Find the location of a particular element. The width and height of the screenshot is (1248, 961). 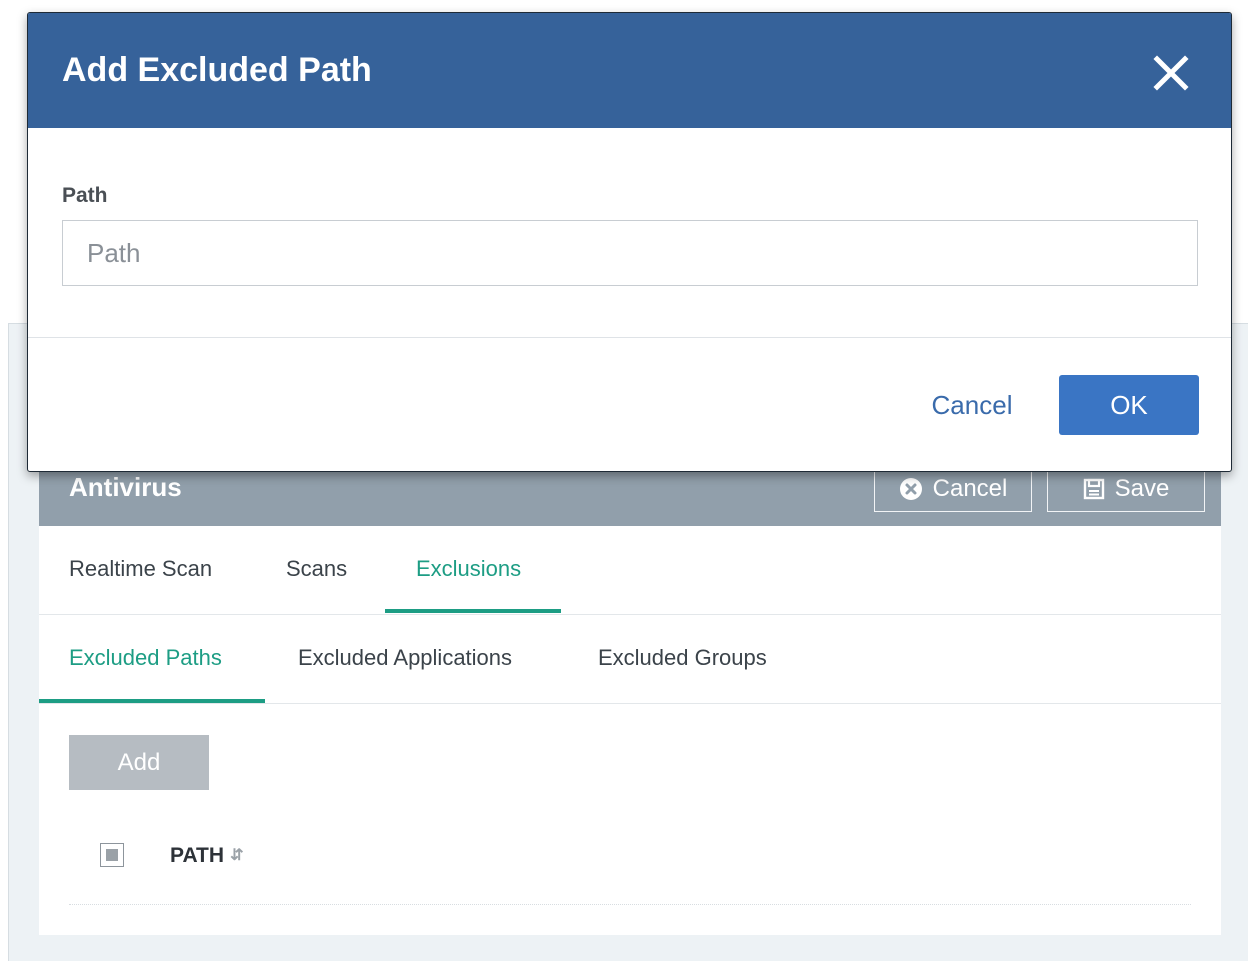

dialog-ok-button: OK is located at coordinates (1129, 405).